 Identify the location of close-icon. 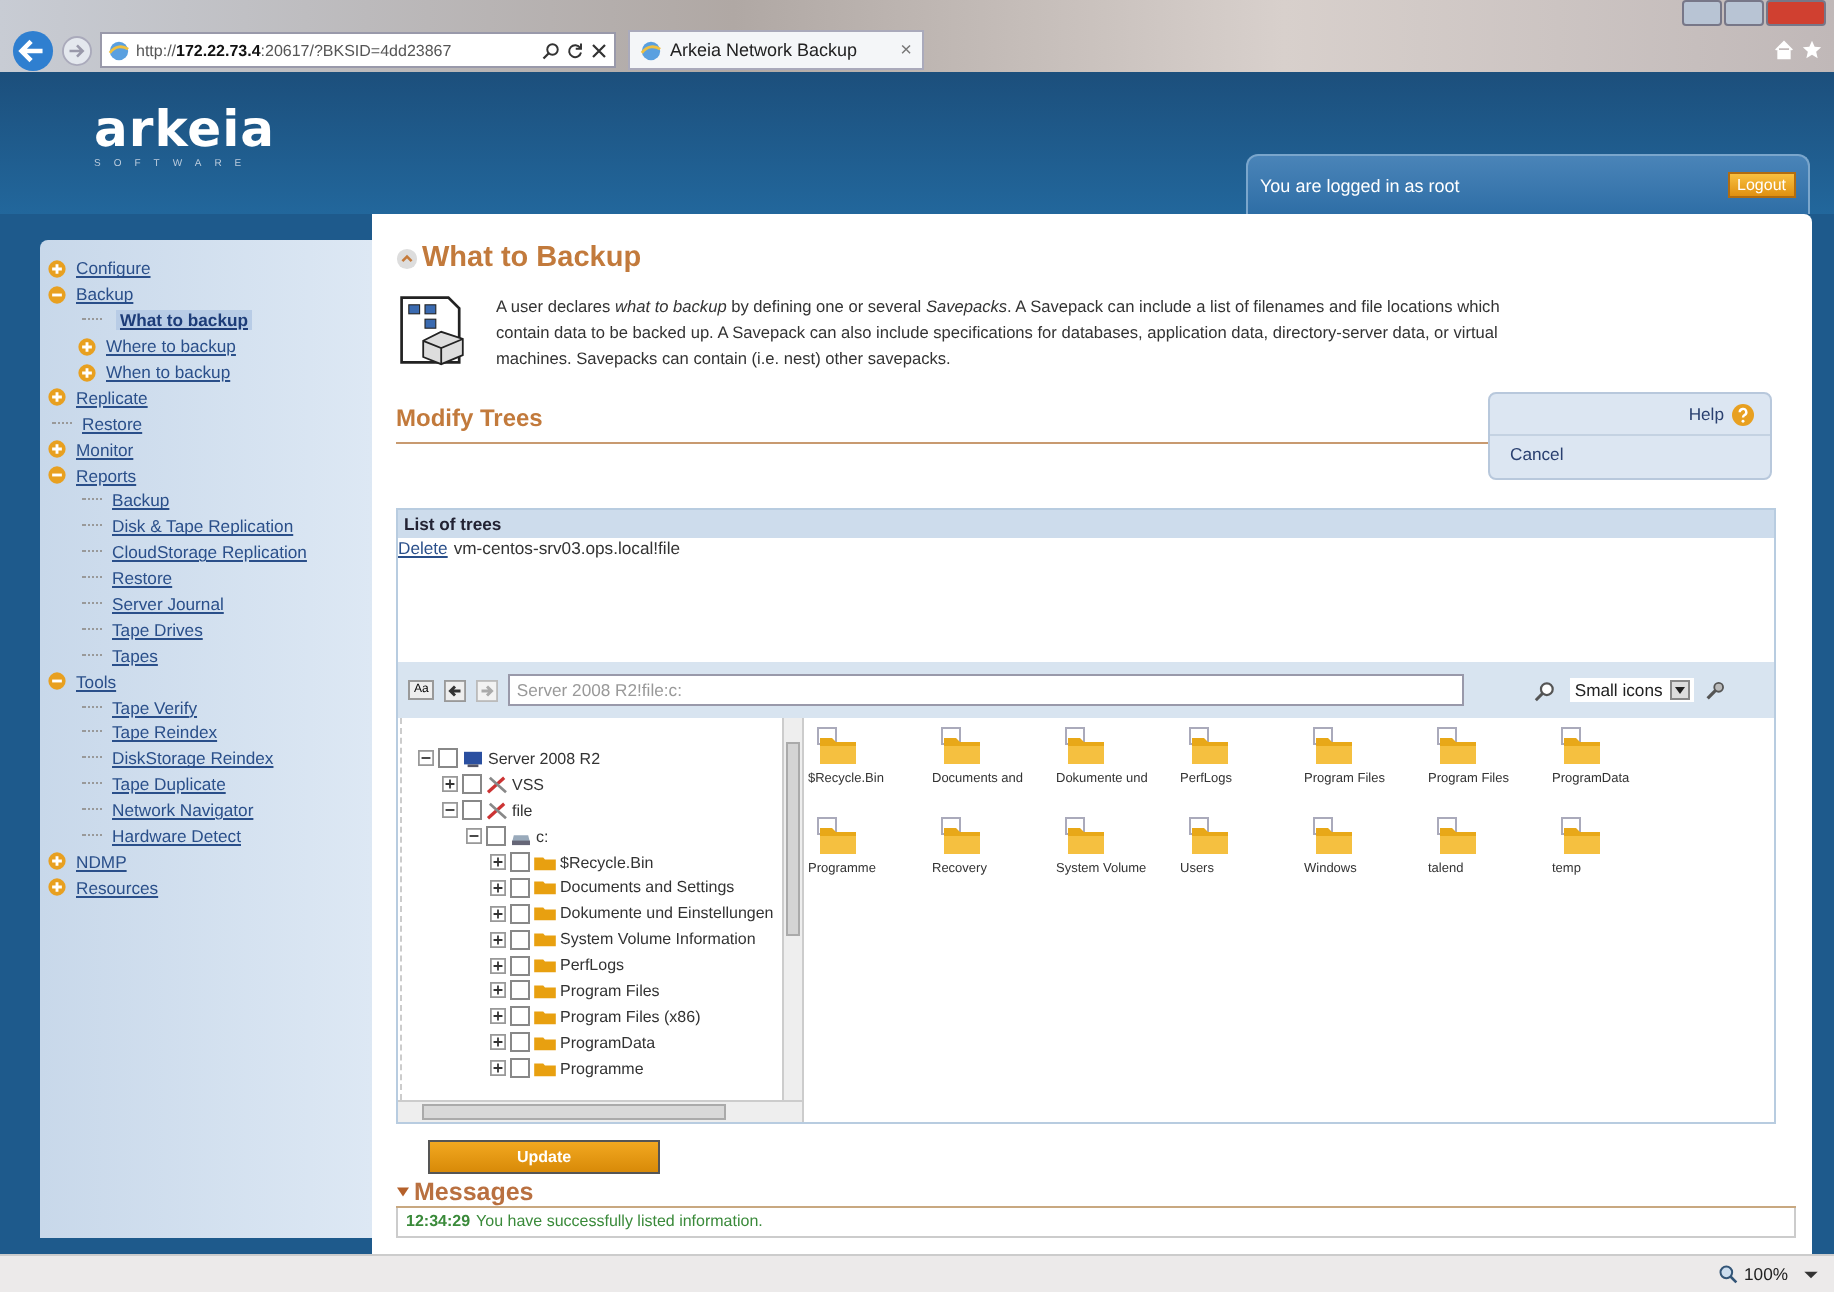
(599, 50).